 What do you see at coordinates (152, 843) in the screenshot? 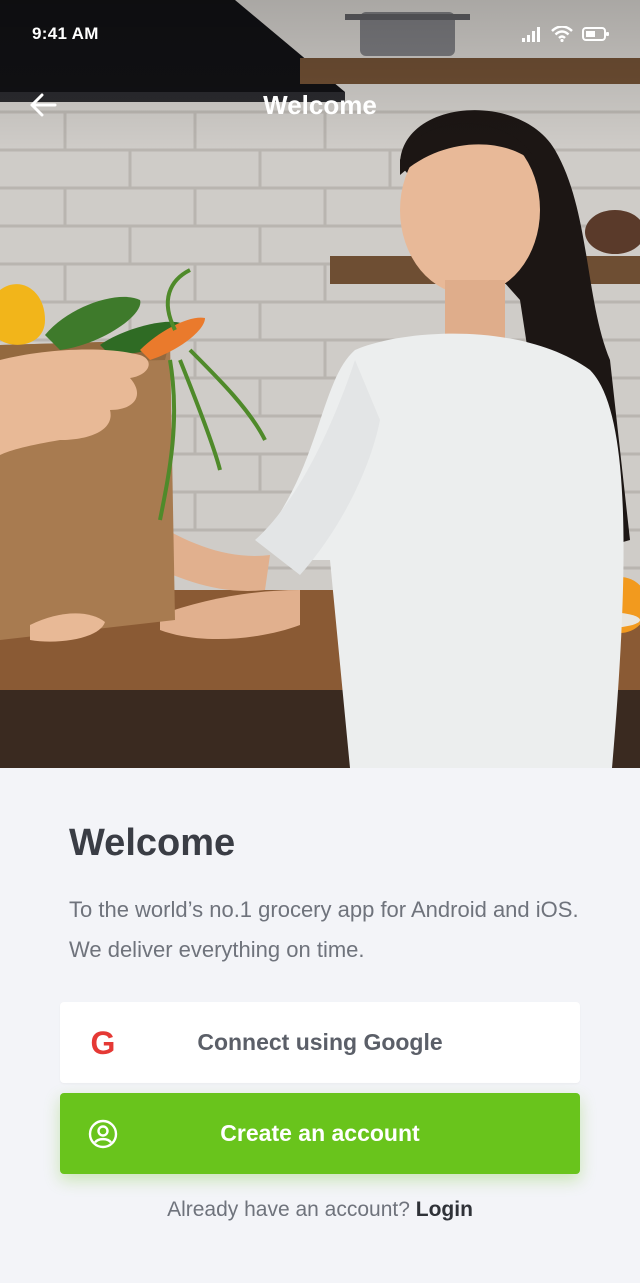
I see `welcome-heading: Welcome` at bounding box center [152, 843].